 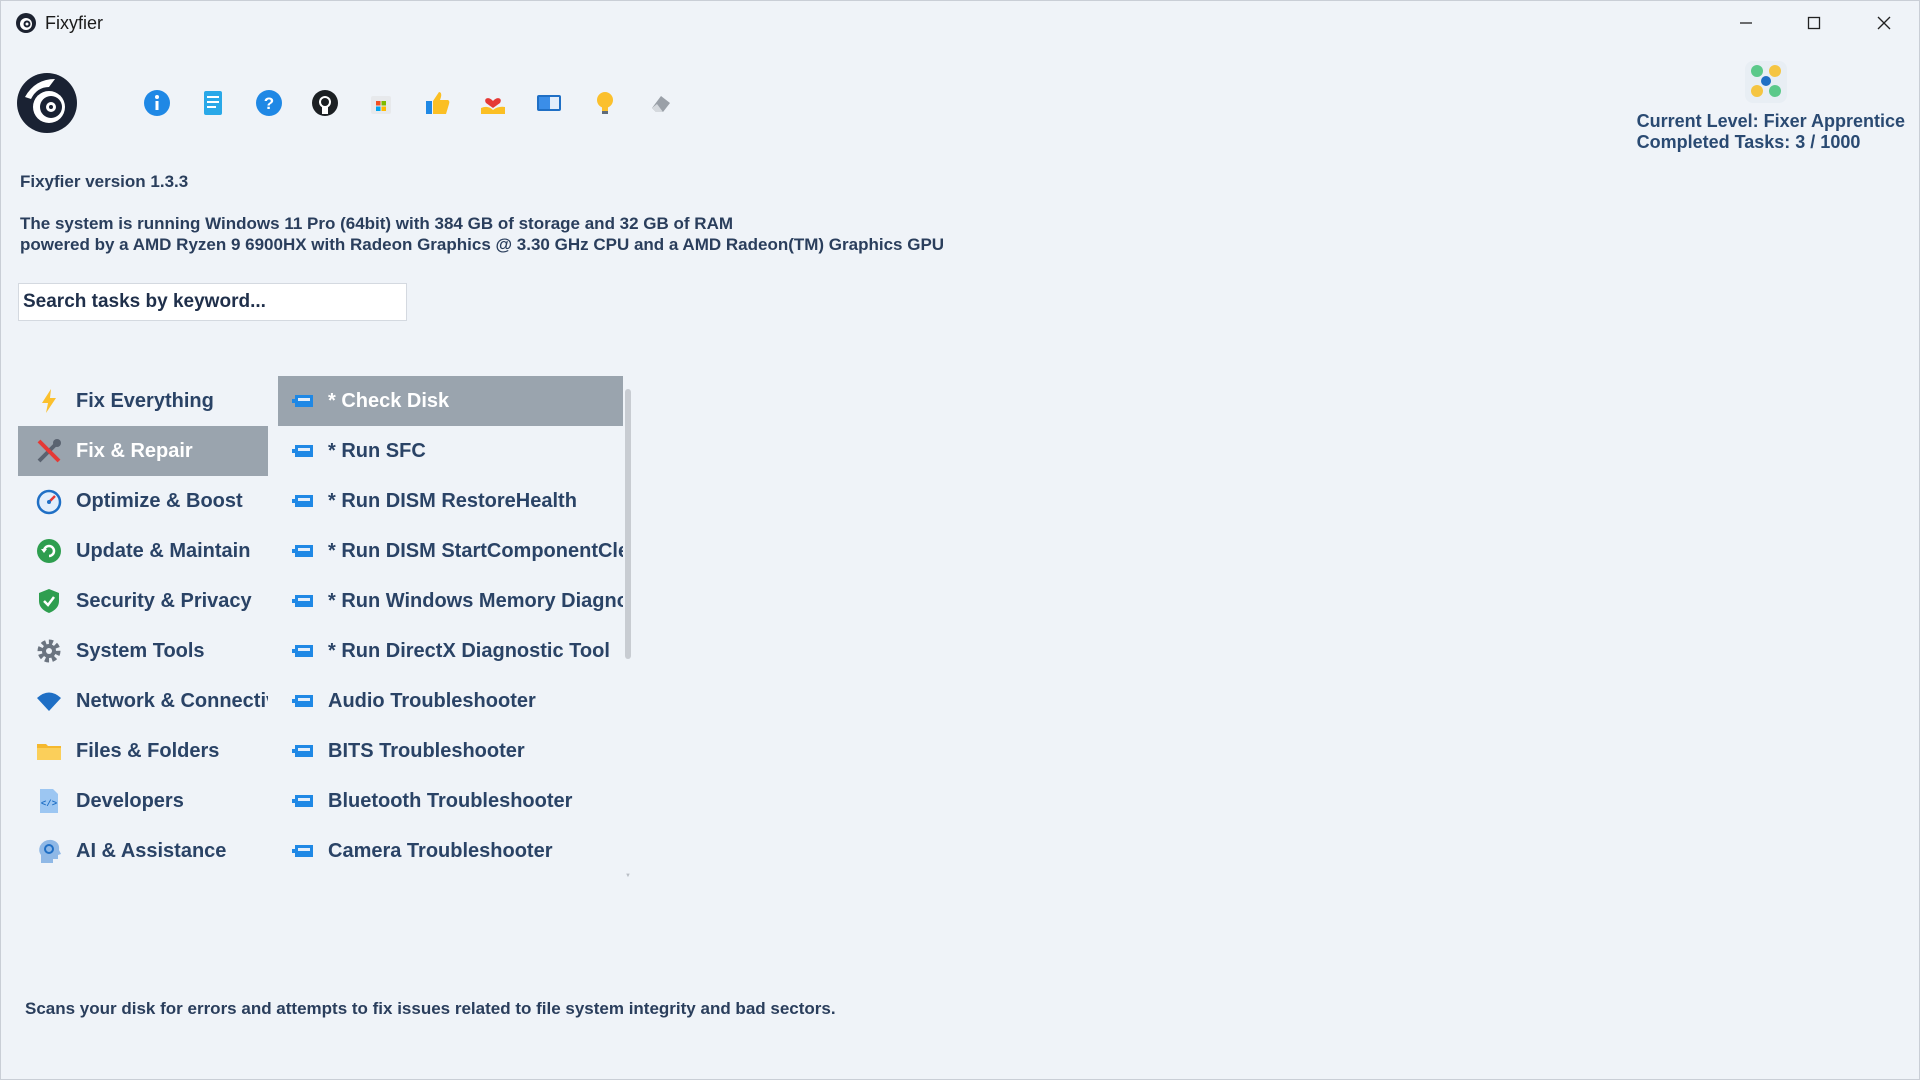 I want to click on folder-icon, so click(x=49, y=752).